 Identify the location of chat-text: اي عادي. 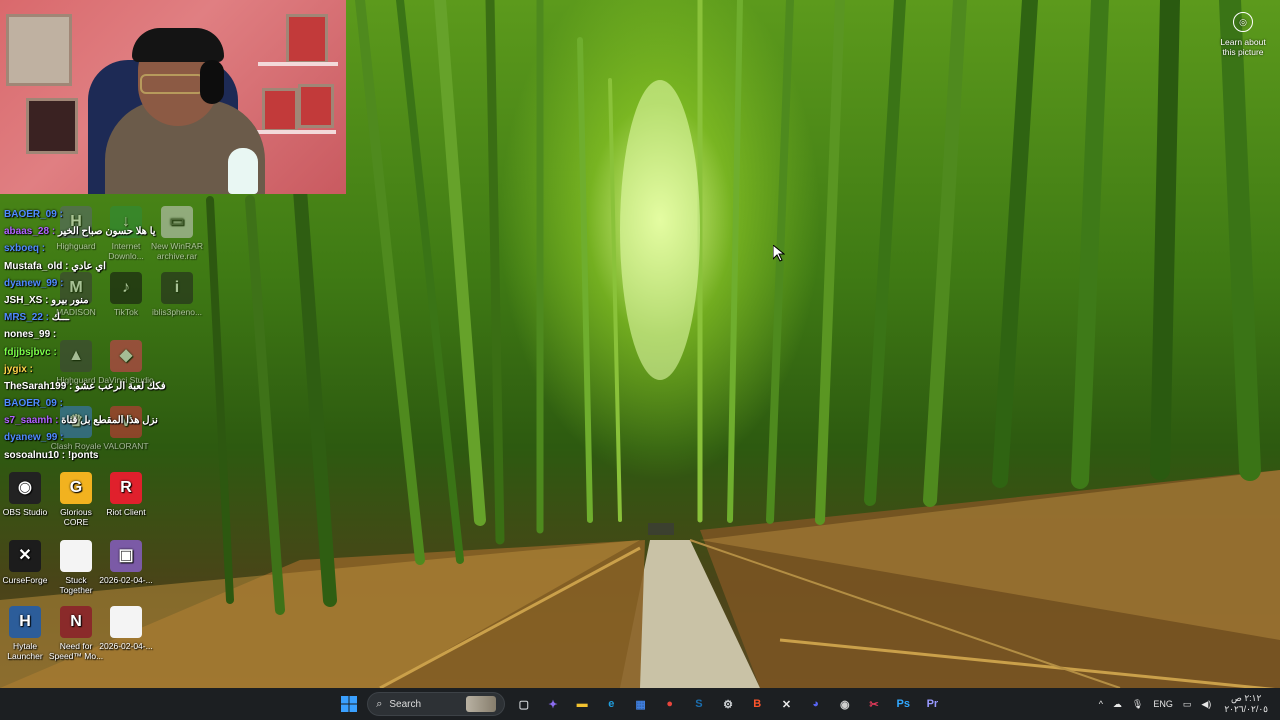
(88, 266).